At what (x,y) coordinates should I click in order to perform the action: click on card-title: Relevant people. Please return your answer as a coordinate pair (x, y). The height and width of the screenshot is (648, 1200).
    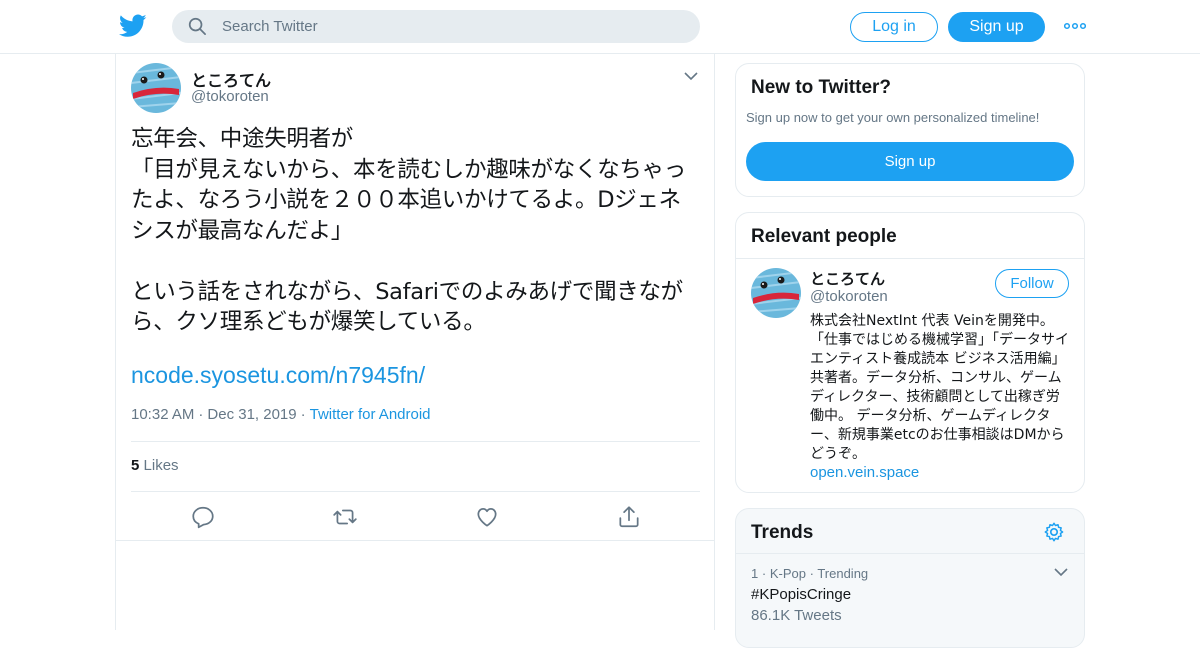
    Looking at the image, I should click on (824, 236).